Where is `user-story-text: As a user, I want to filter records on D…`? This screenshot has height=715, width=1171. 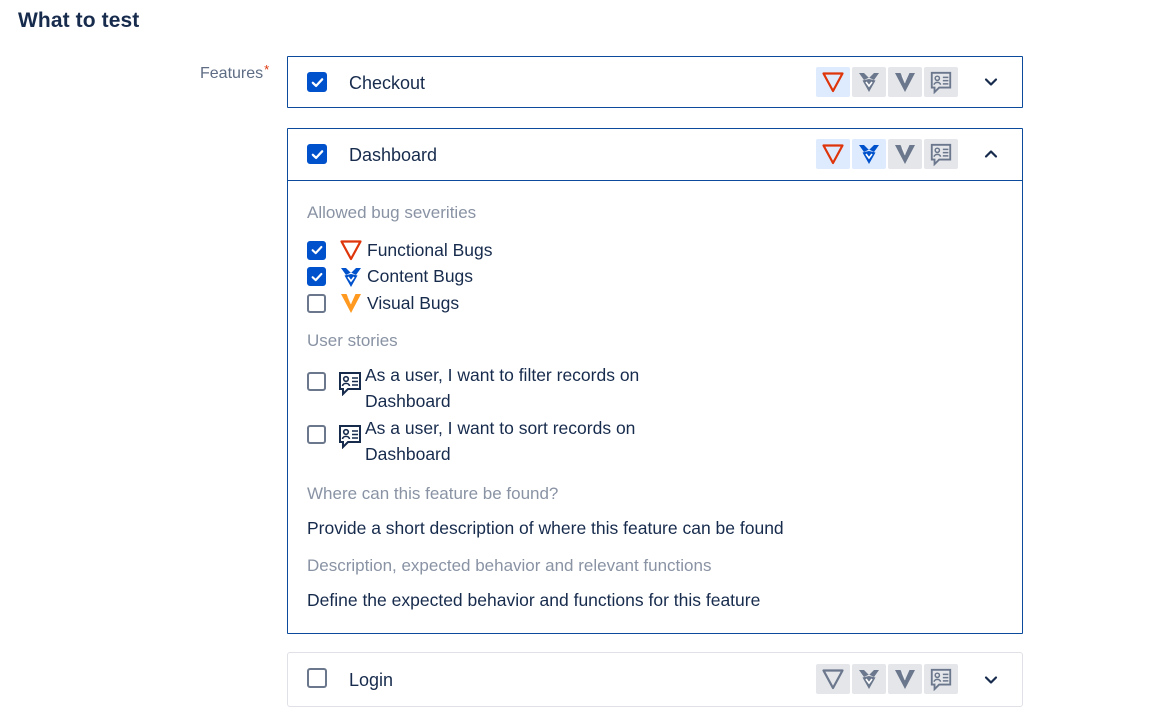
user-story-text: As a user, I want to filter records on D… is located at coordinates (515, 388).